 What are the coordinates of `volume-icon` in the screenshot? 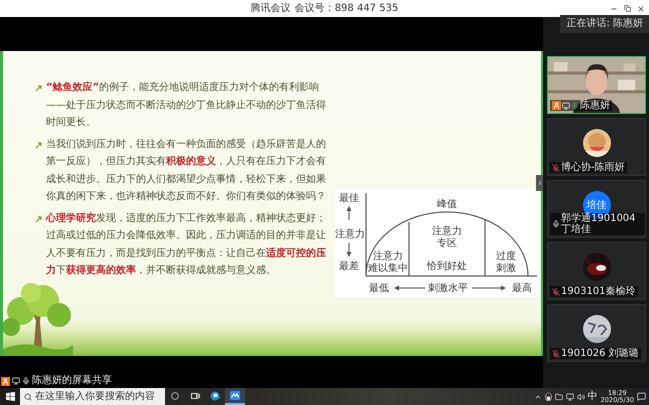 It's located at (580, 396).